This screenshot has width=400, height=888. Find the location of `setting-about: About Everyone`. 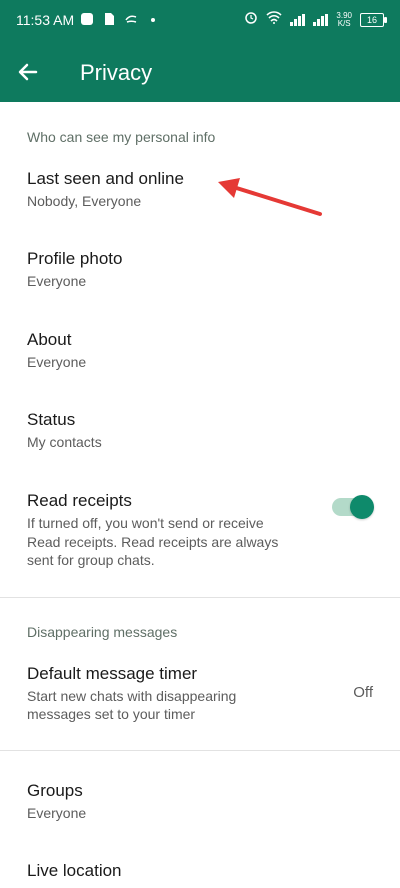

setting-about: About Everyone is located at coordinates (200, 352).